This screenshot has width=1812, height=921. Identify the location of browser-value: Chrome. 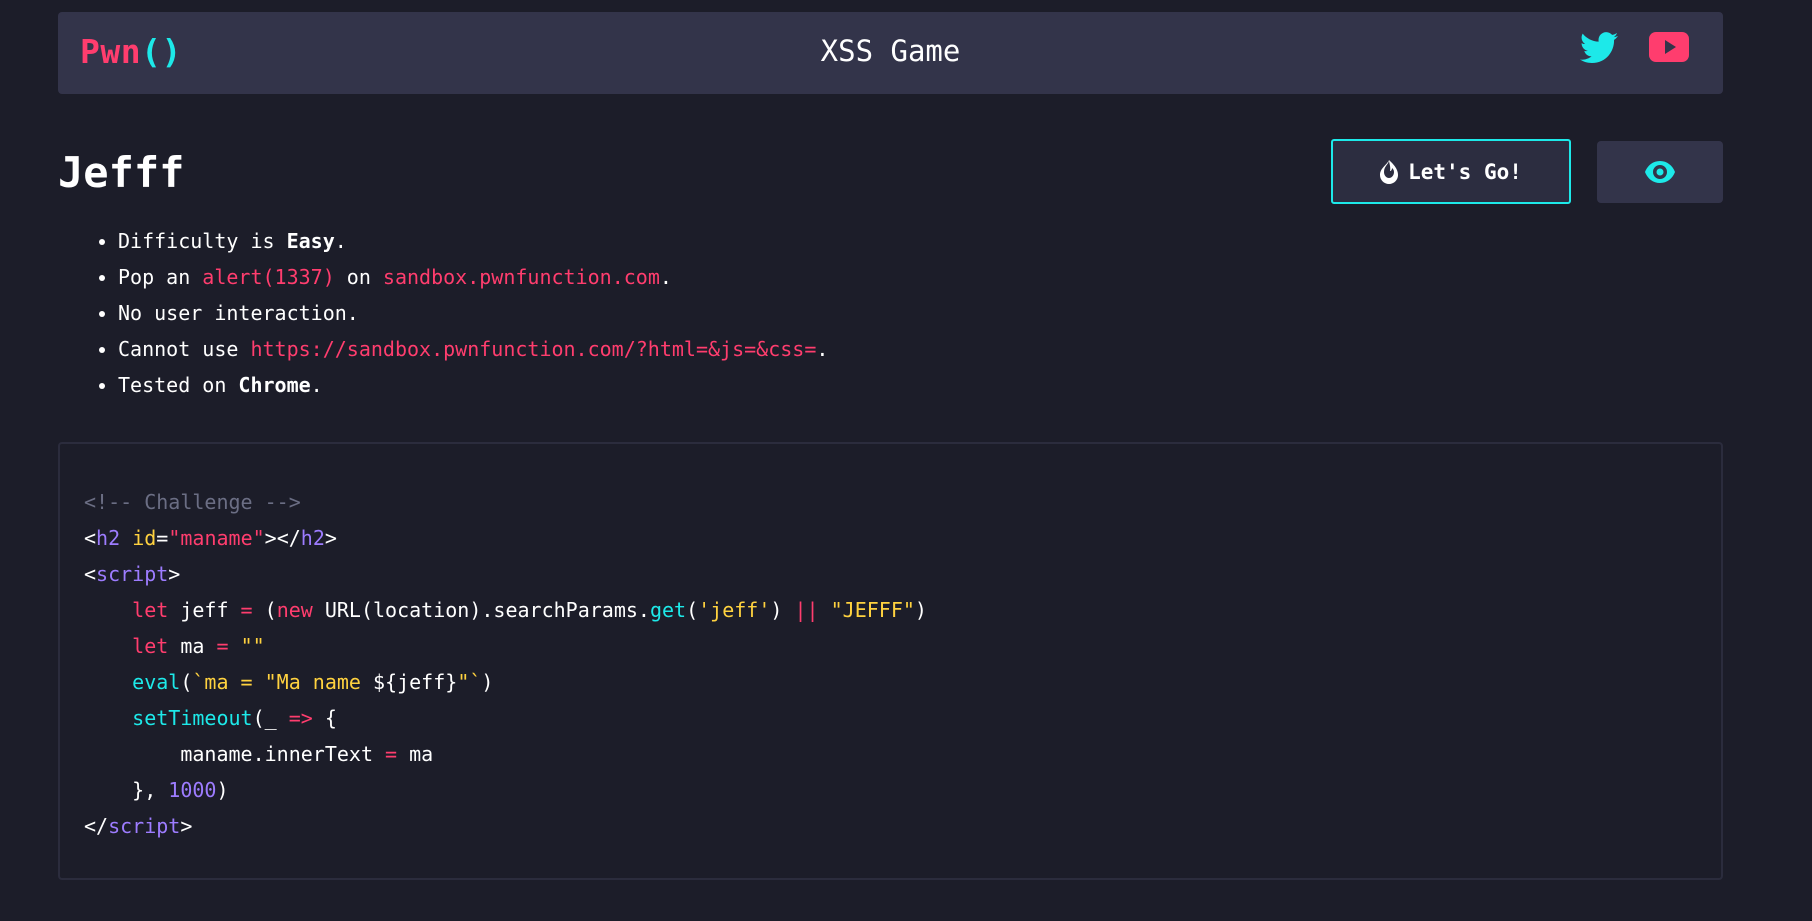
(274, 385).